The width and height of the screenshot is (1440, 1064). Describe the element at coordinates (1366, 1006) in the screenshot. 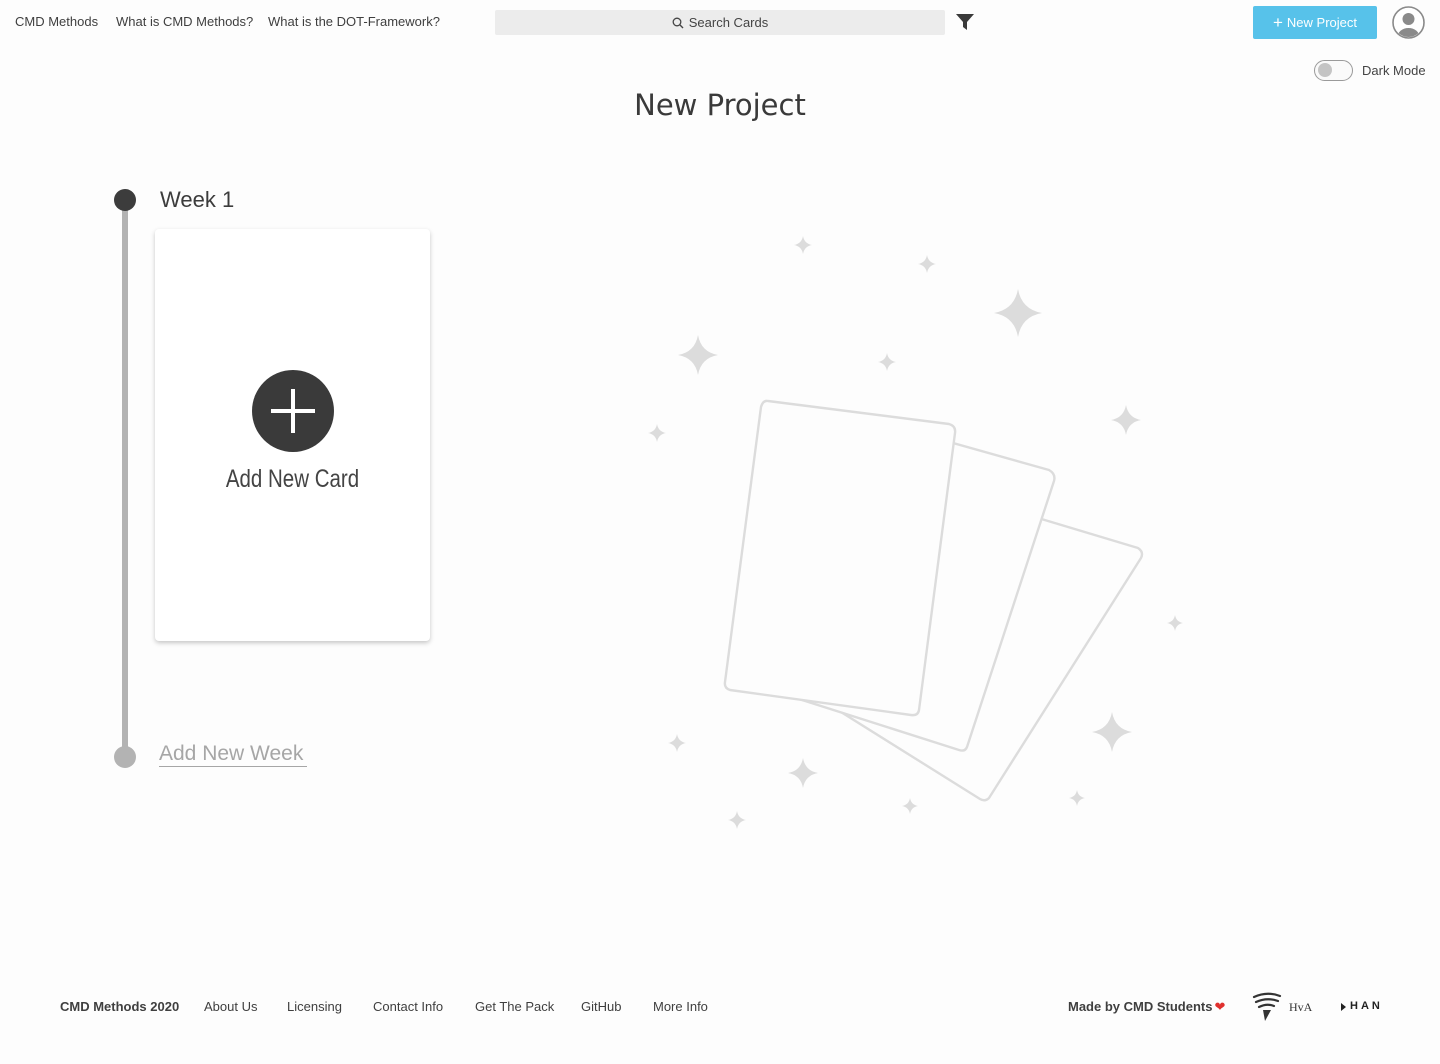

I see `han-logo: HAN` at that location.